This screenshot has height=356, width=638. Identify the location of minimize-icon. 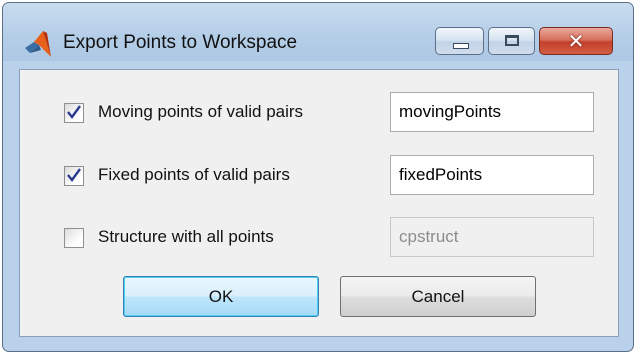
(461, 46).